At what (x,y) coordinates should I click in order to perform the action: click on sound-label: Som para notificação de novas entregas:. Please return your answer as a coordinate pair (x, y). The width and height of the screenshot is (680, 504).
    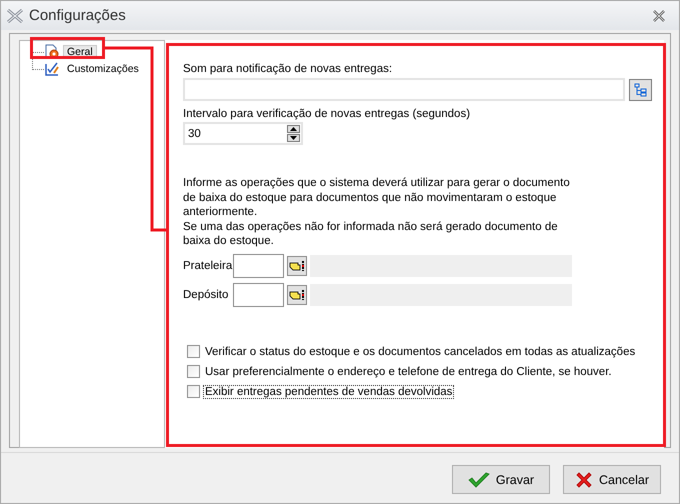
    Looking at the image, I should click on (288, 69).